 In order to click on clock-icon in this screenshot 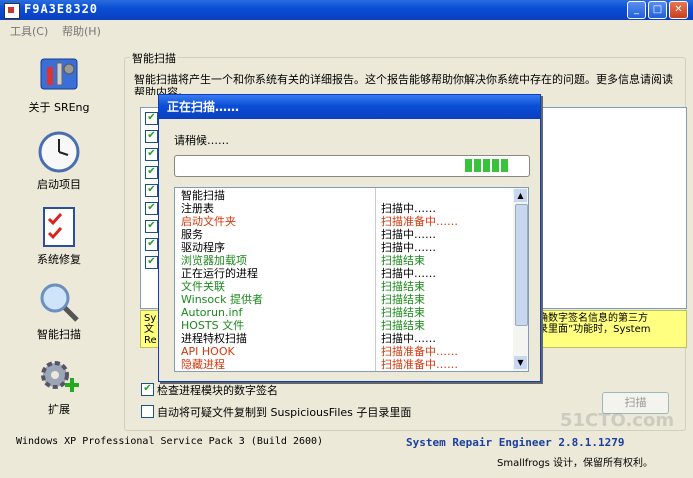, I will do `click(59, 152)`.